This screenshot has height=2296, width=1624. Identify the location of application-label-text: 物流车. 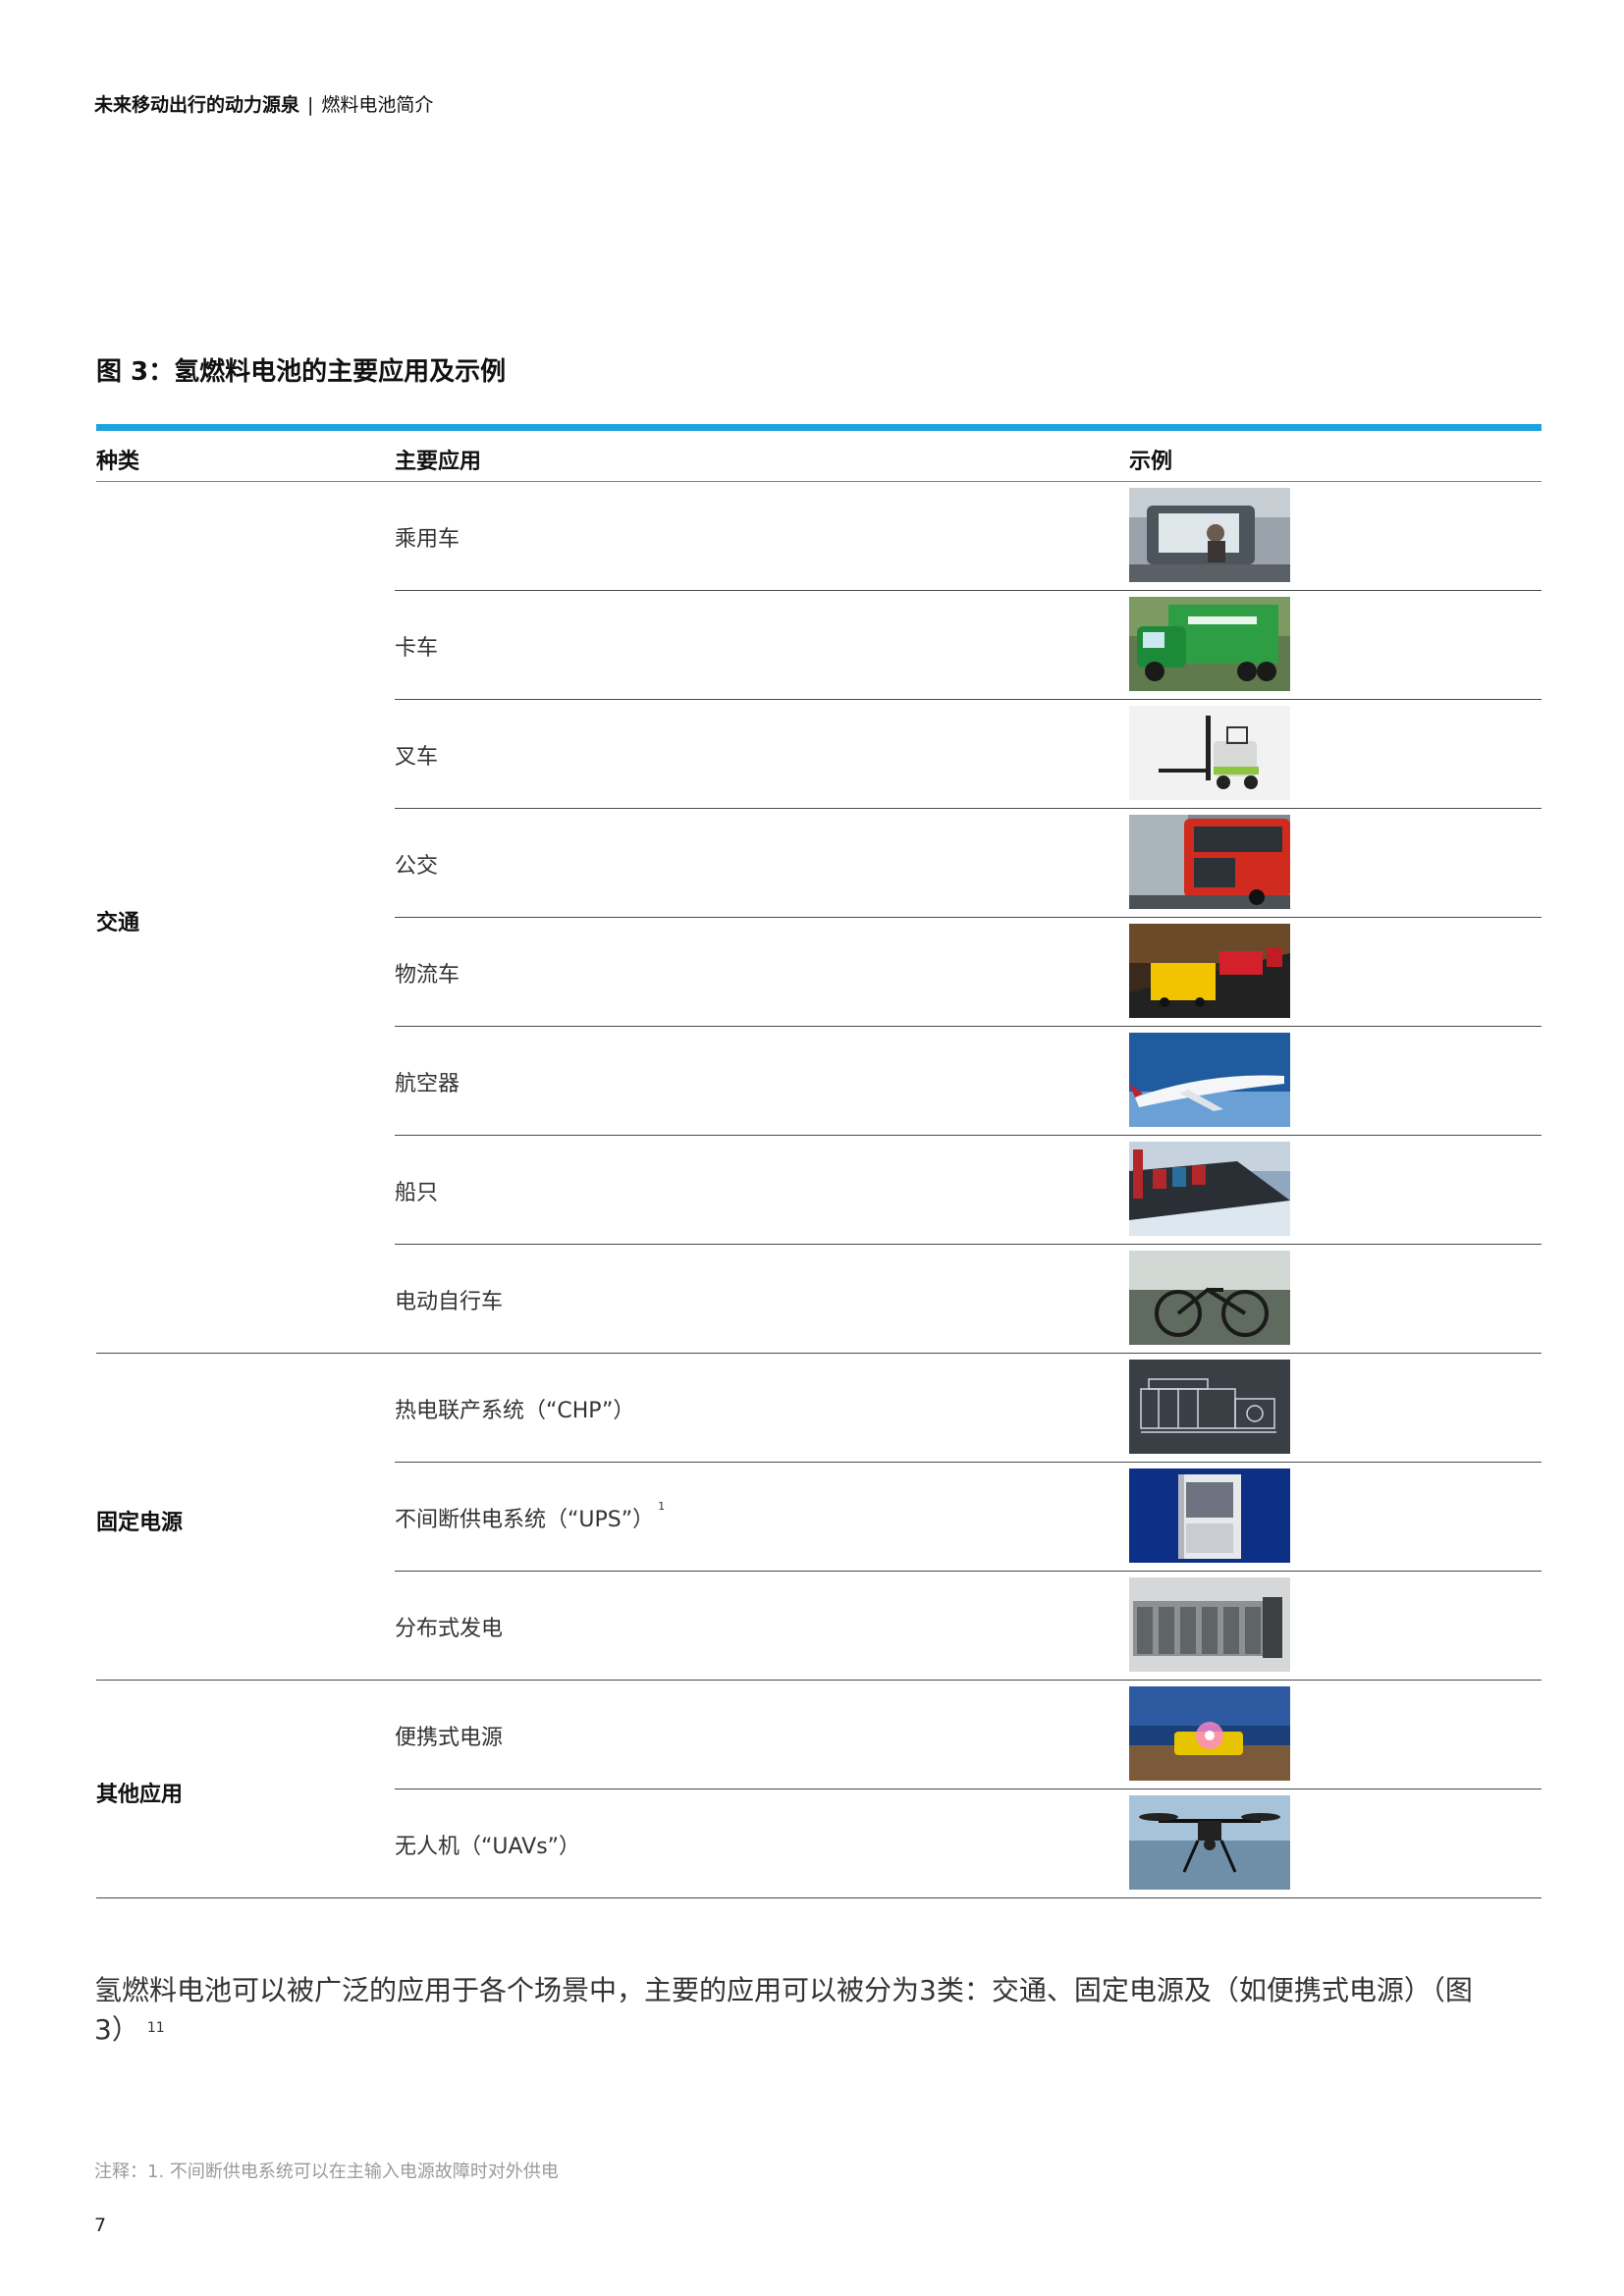
(427, 976).